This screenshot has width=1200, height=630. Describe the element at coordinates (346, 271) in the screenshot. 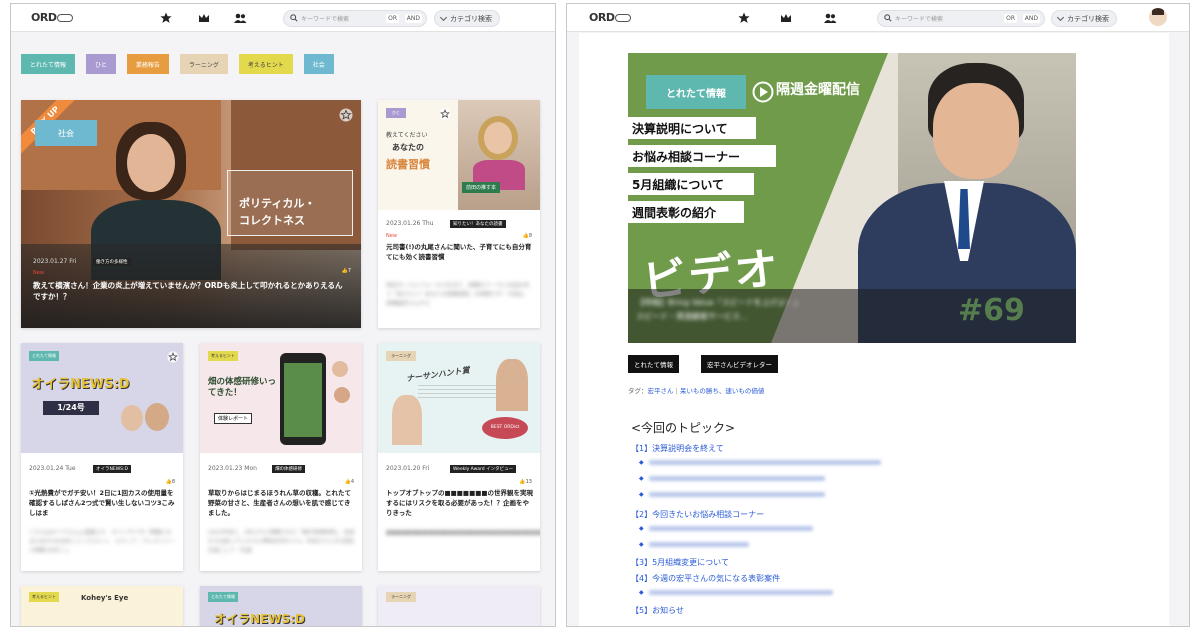

I see `like-count: 👍7` at that location.